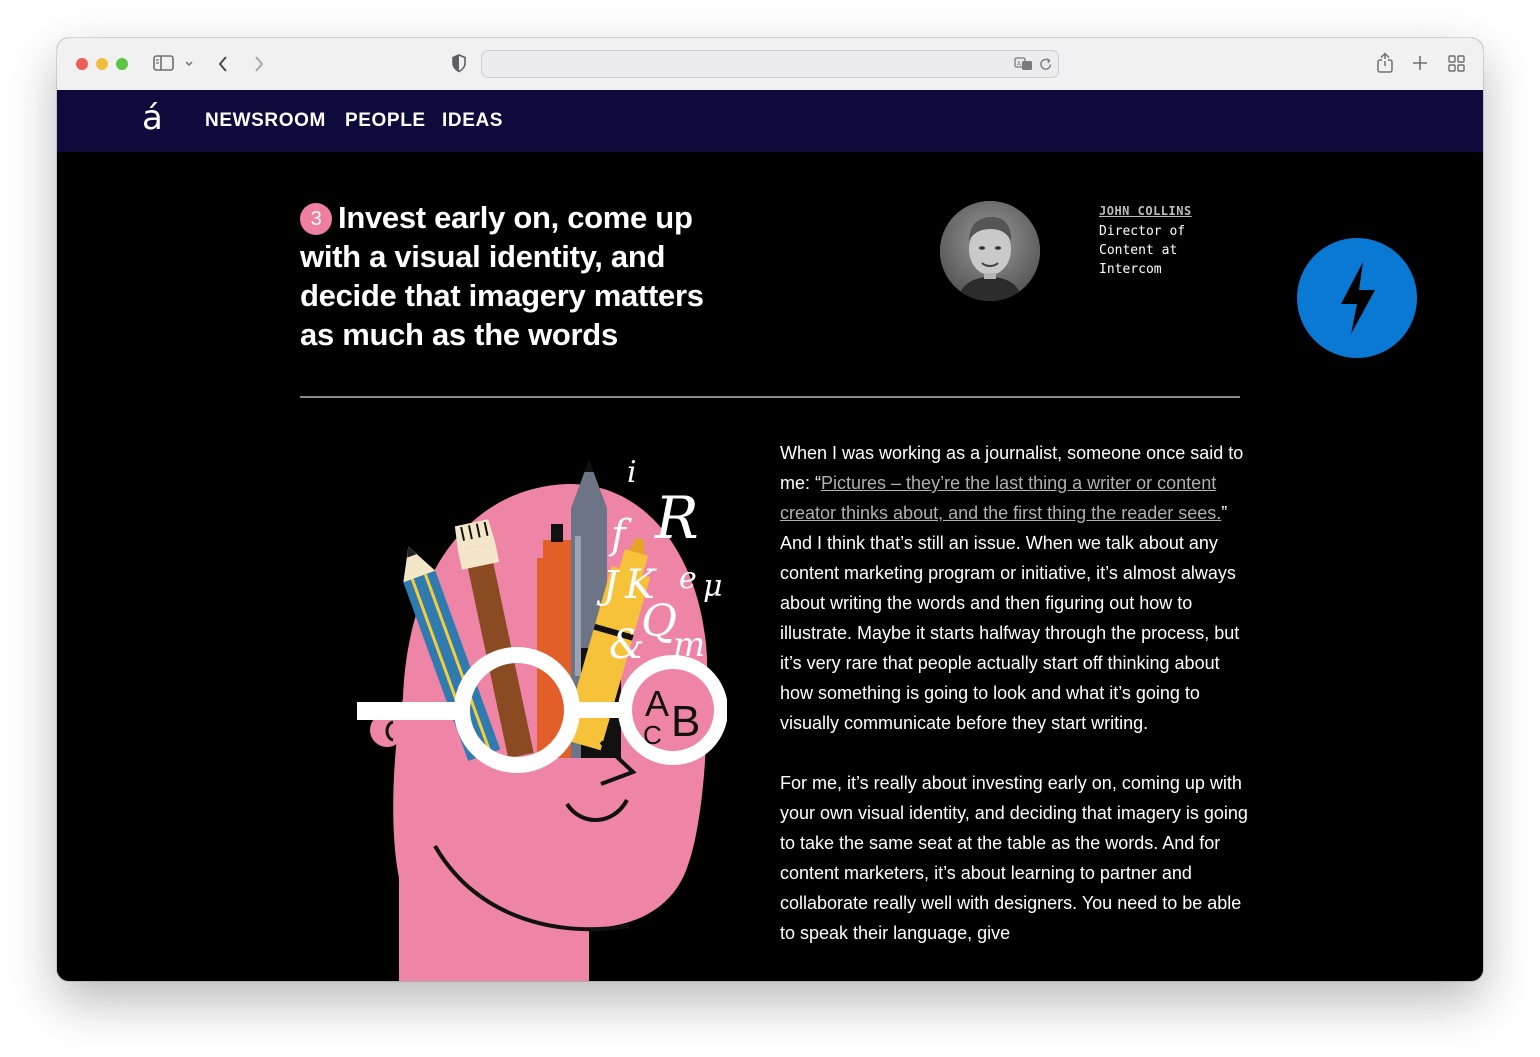  What do you see at coordinates (632, 472) in the screenshot?
I see `illustration-letter: i` at bounding box center [632, 472].